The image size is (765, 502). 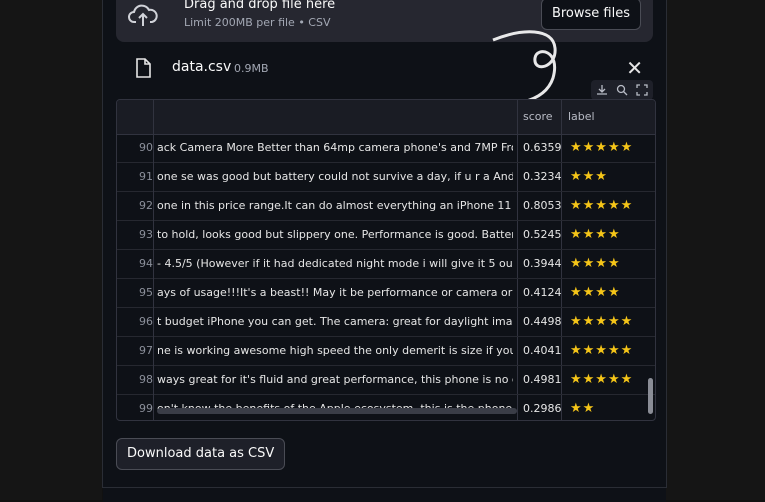 What do you see at coordinates (257, 22) in the screenshot?
I see `dropzone-limit: Limit 200MB per file • CSV` at bounding box center [257, 22].